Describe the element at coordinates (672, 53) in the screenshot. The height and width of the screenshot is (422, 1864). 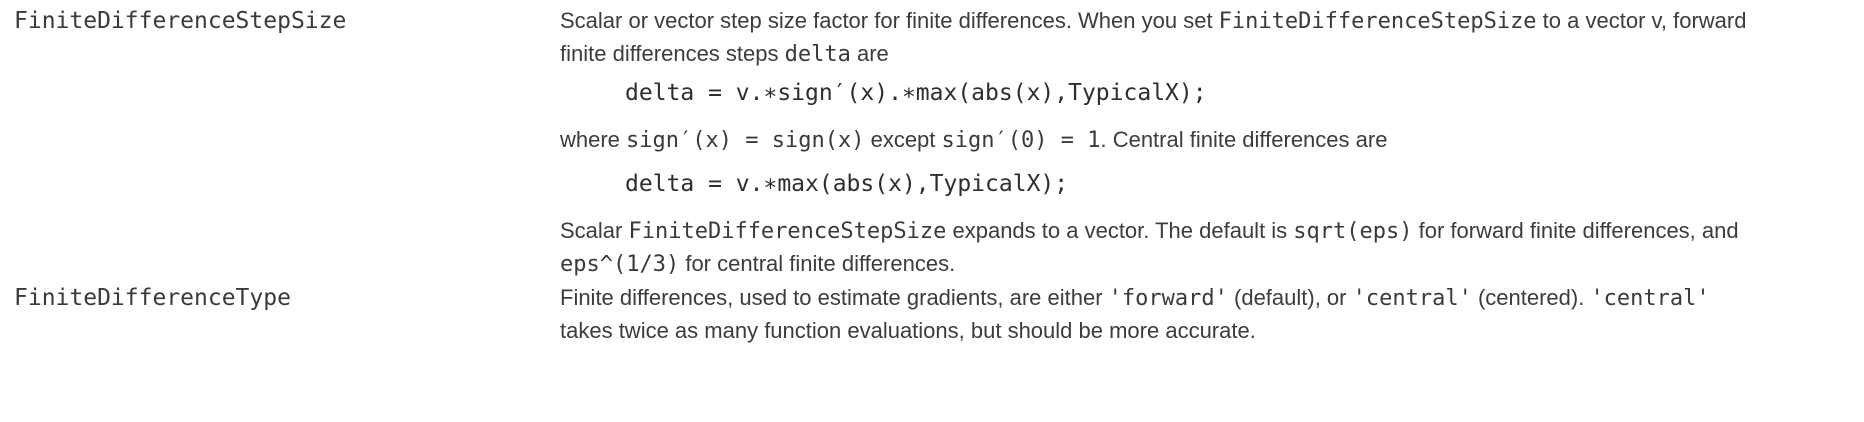
I see `text-segment: finite differences steps` at that location.